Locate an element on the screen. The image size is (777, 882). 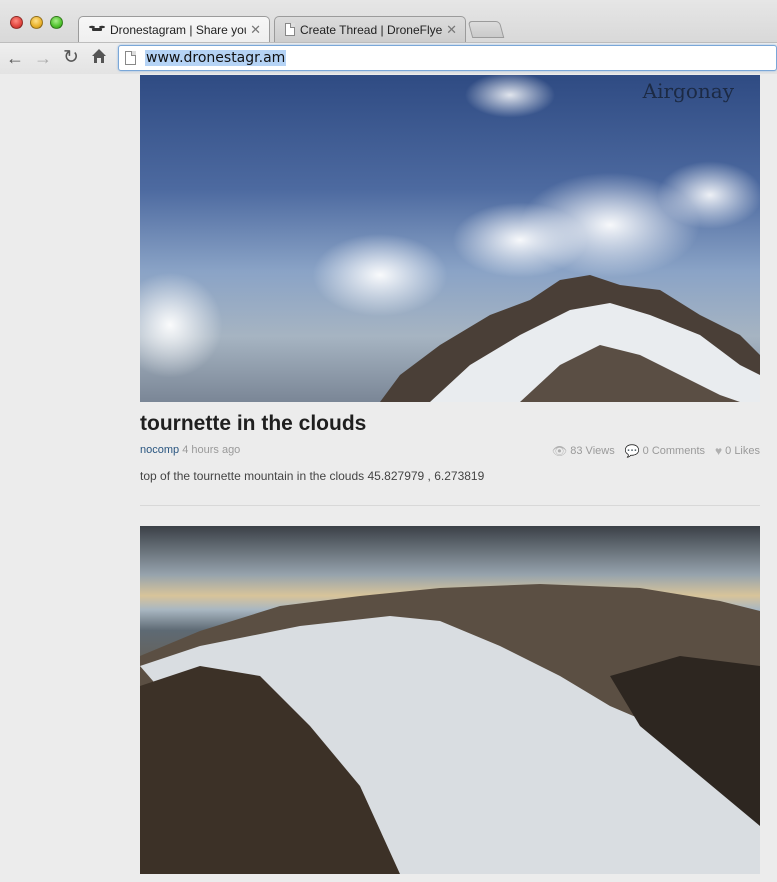
url-text: www.dronestagr.am is located at coordinates (216, 58).